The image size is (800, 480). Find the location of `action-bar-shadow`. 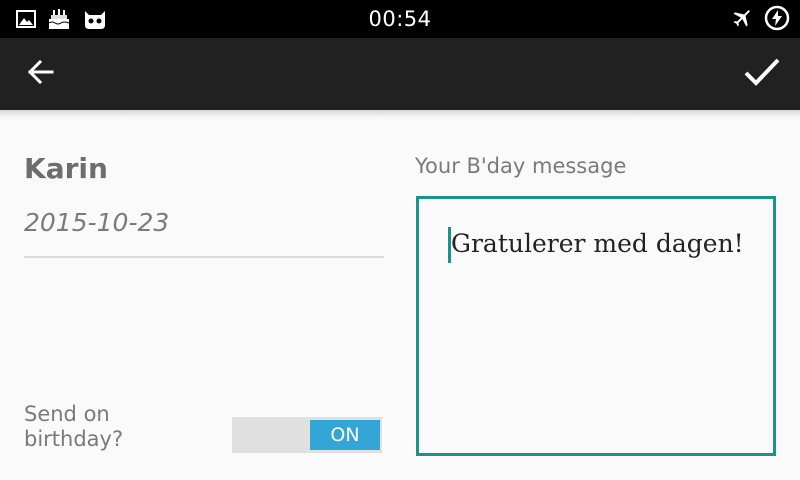

action-bar-shadow is located at coordinates (400, 114).